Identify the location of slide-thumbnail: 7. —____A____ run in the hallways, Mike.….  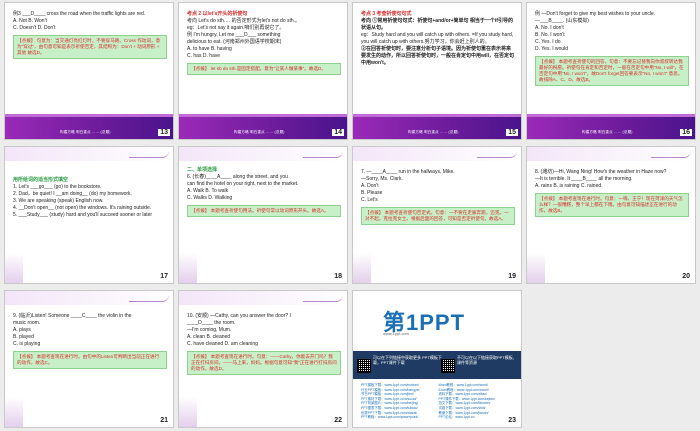
(437, 215).